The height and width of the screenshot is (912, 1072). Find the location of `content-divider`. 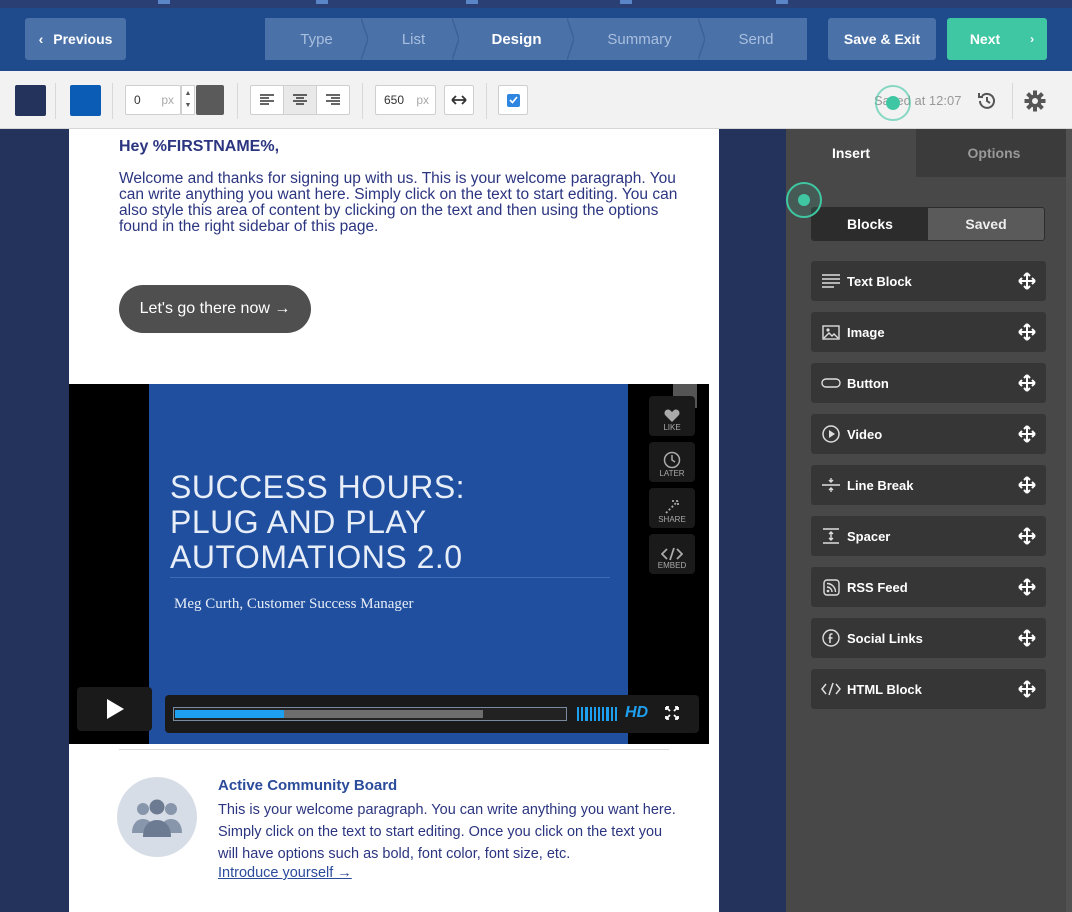

content-divider is located at coordinates (394, 749).